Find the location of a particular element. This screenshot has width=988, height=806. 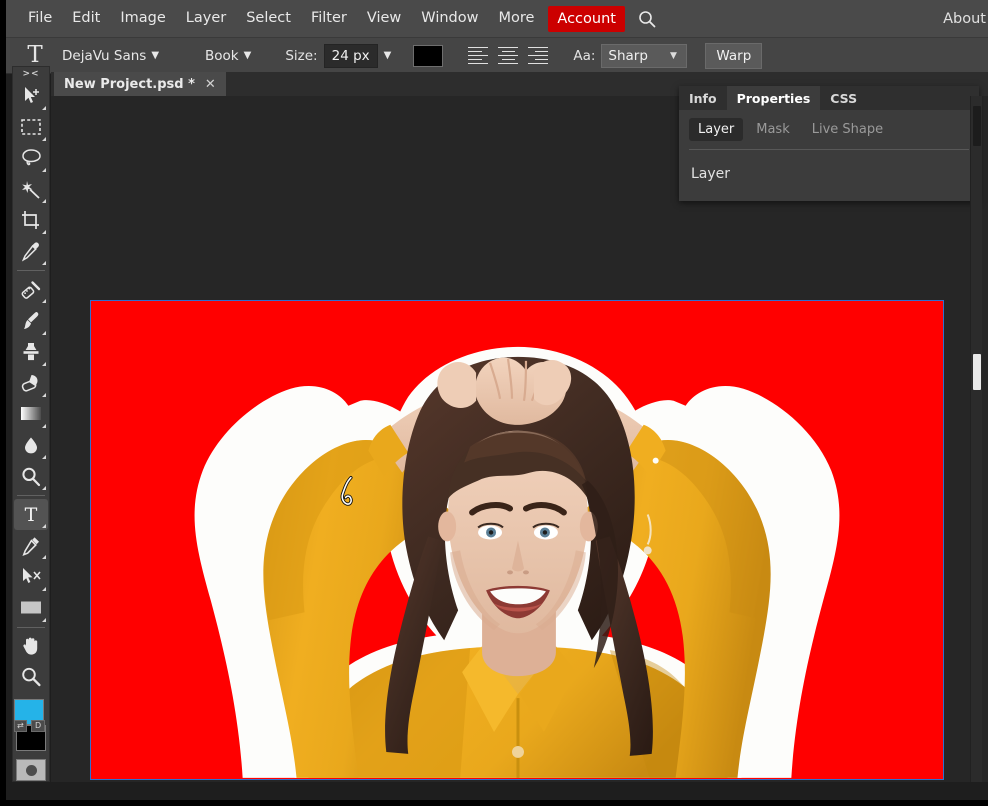

antialias-value: Sharp is located at coordinates (628, 55).